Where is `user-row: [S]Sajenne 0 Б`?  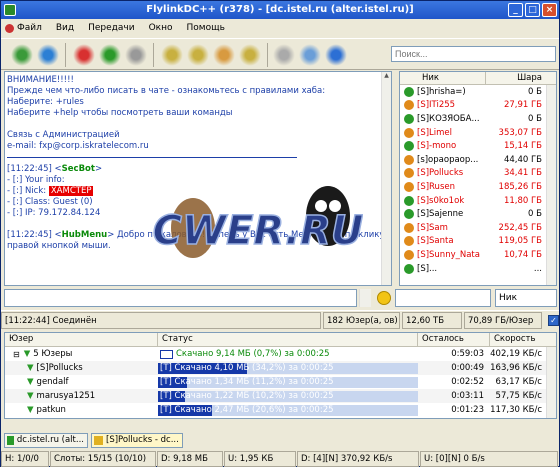
user-row: [S]Sajenne 0 Б is located at coordinates (478, 214).